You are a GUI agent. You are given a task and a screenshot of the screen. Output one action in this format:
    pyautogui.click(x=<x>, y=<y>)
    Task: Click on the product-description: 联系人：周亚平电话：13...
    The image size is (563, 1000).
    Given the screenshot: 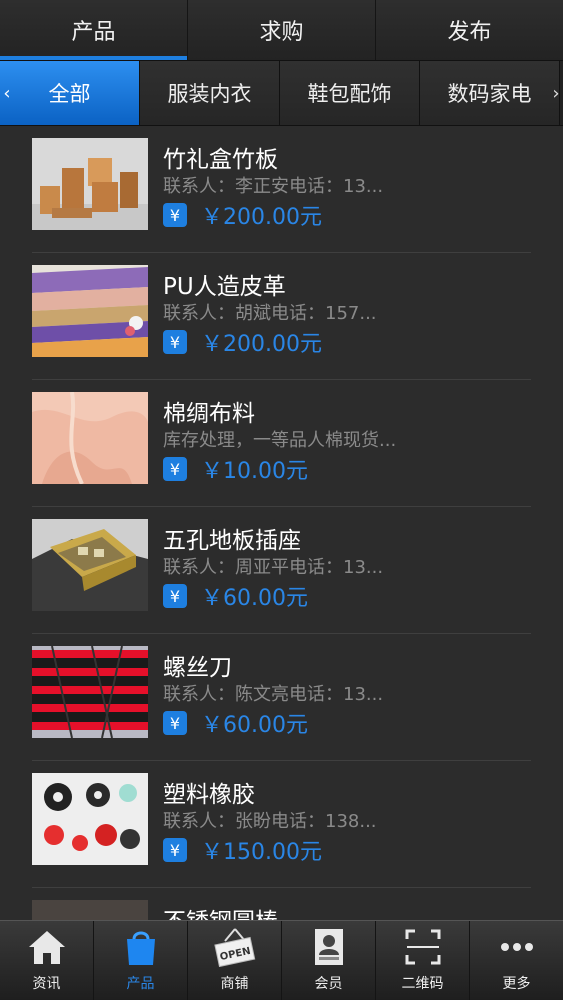 What is the action you would take?
    pyautogui.click(x=273, y=567)
    